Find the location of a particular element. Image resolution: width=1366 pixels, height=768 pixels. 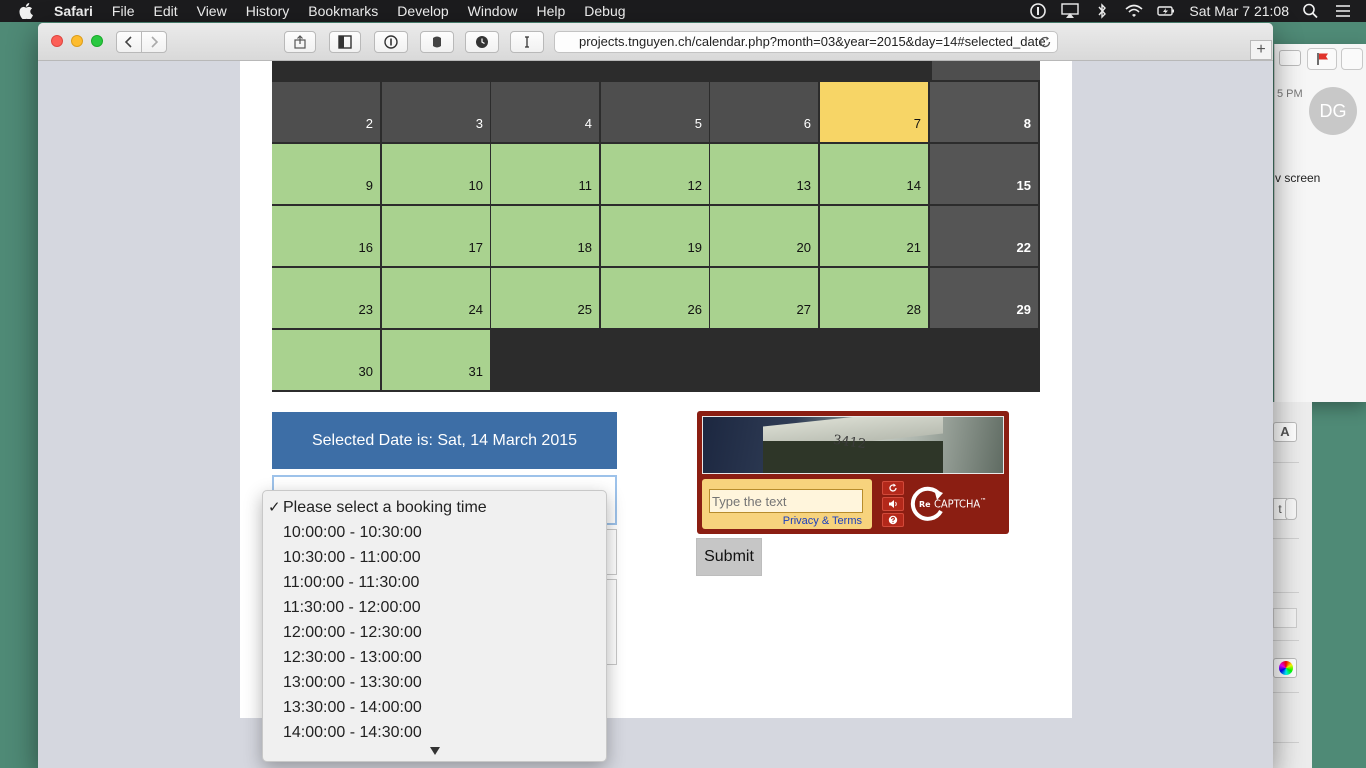

status-area: Sat Mar 7 21:08 is located at coordinates (1197, 11).